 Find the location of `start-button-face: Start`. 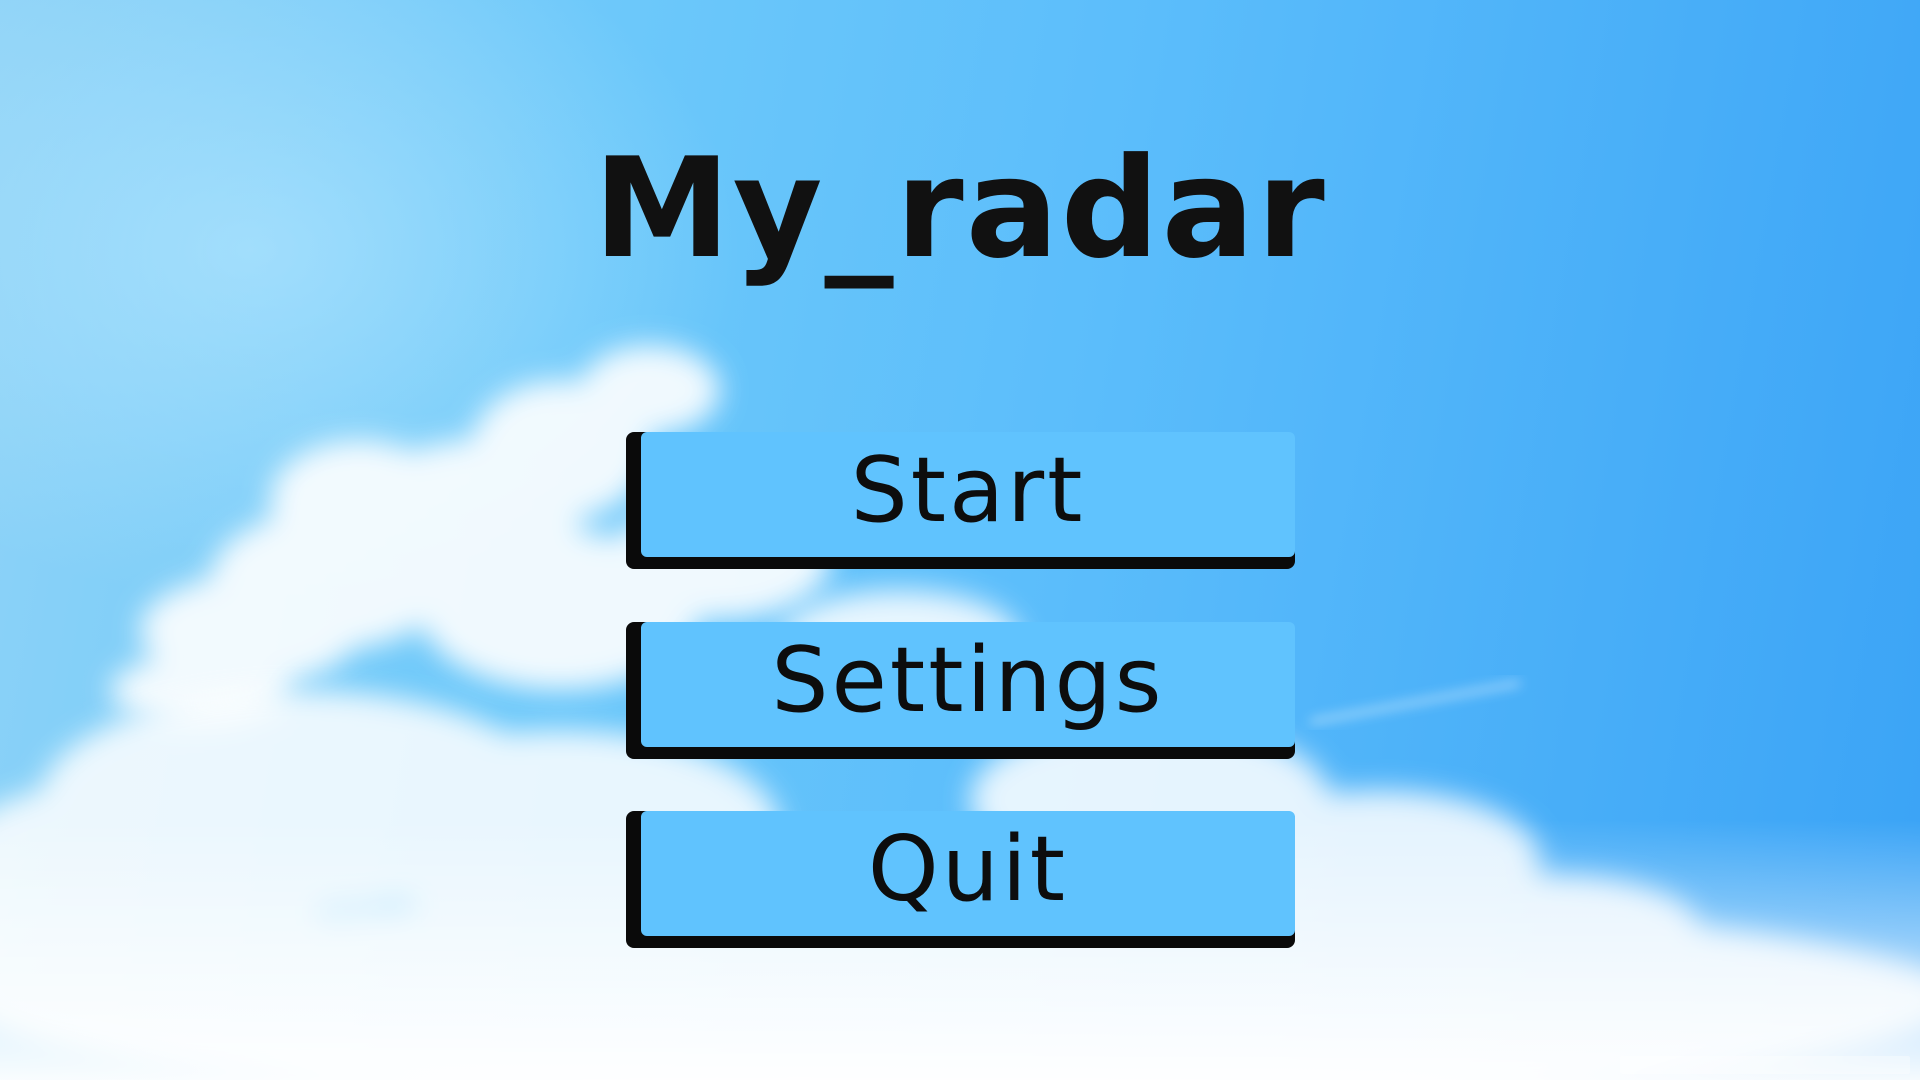

start-button-face: Start is located at coordinates (968, 494).